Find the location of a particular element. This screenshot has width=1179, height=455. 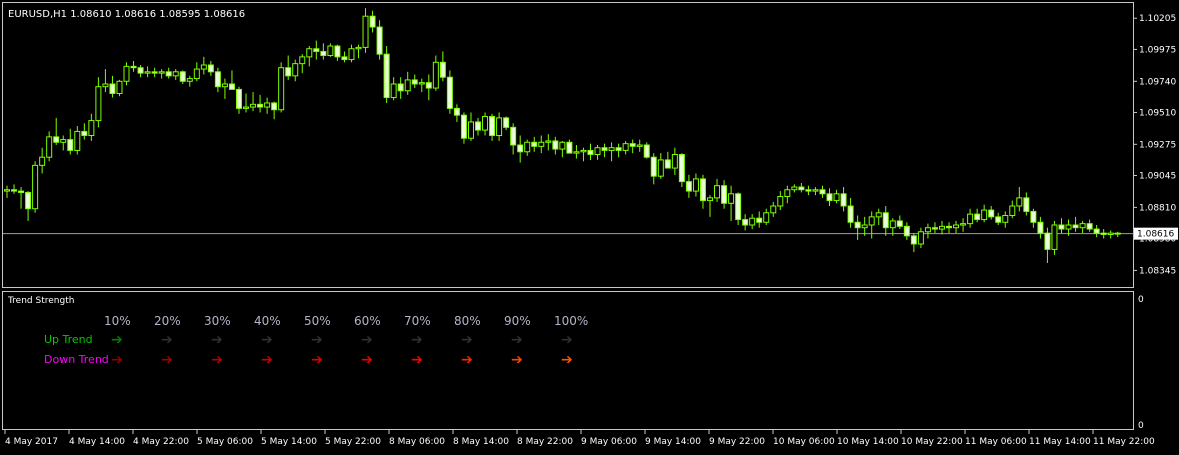

price-tick-label: 1.08810 is located at coordinates (1157, 208).